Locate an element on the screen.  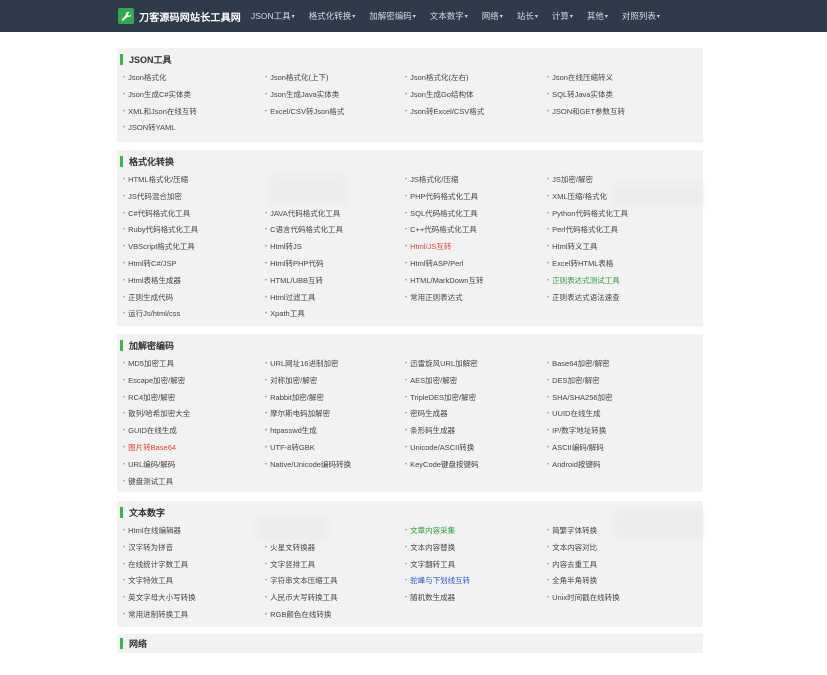
tool-link: 图片转Base64 is located at coordinates (149, 447).